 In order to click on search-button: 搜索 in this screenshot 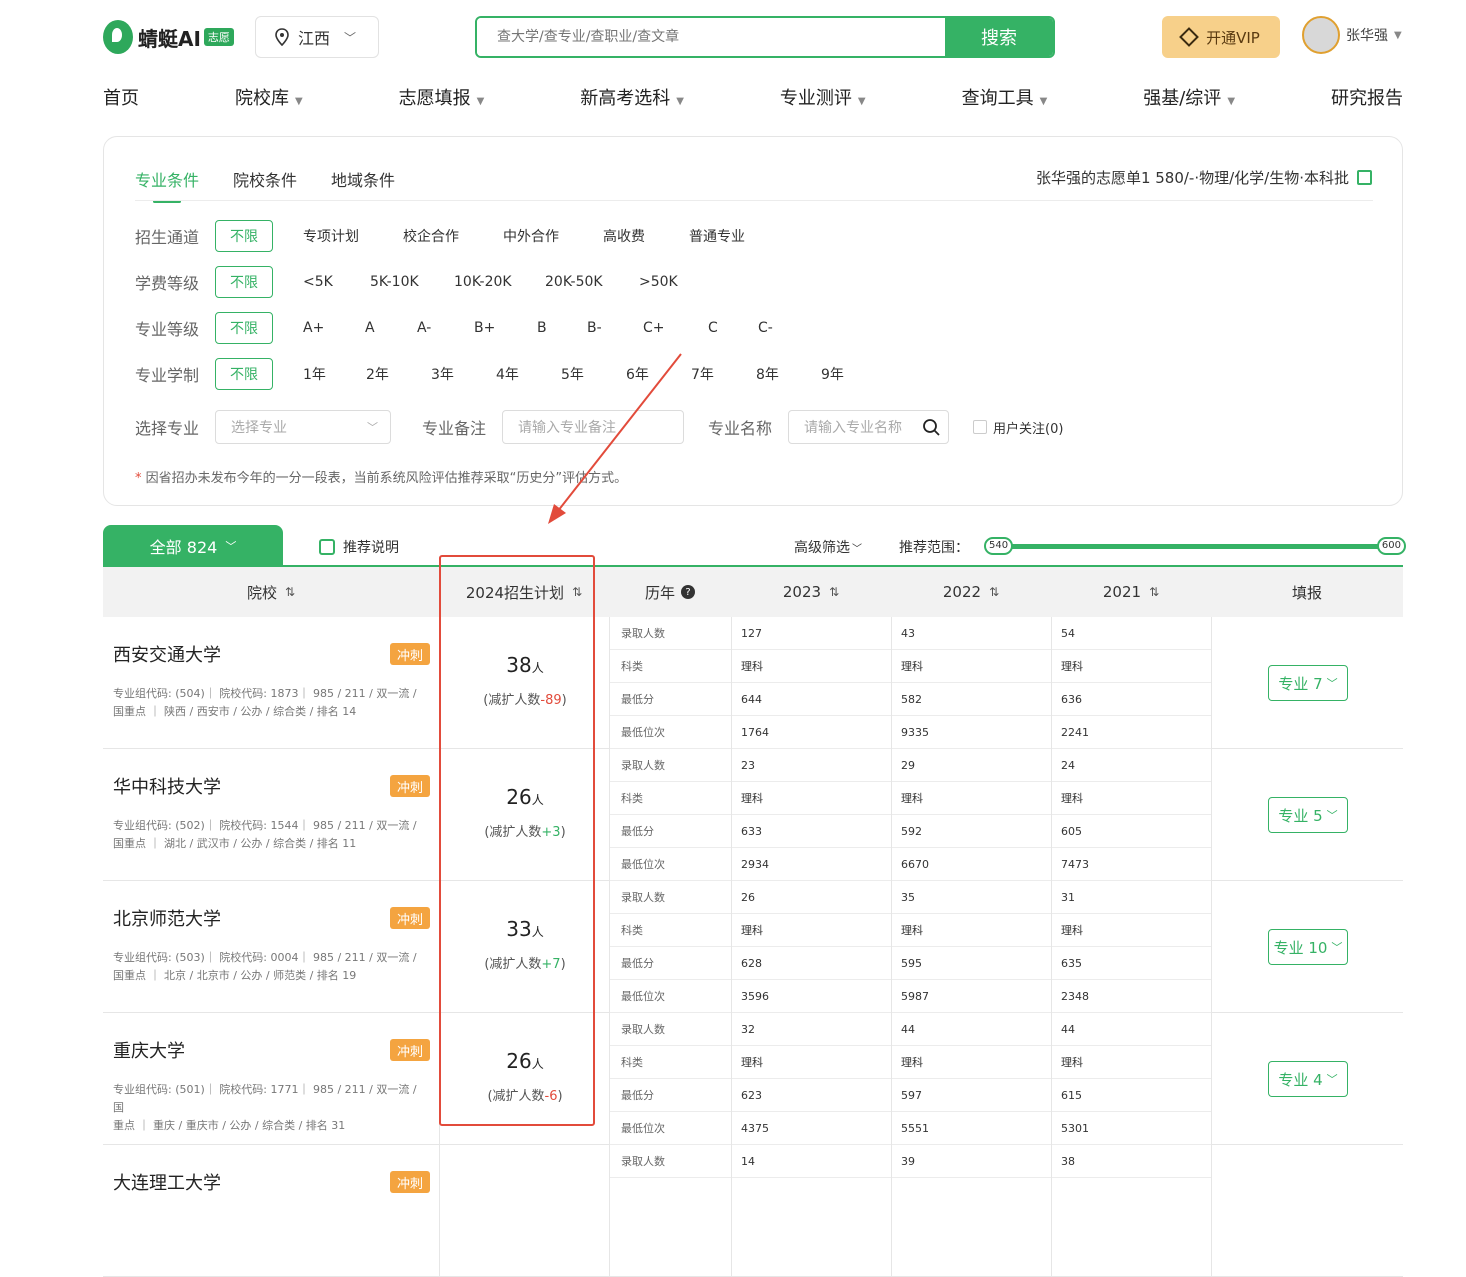, I will do `click(999, 37)`.